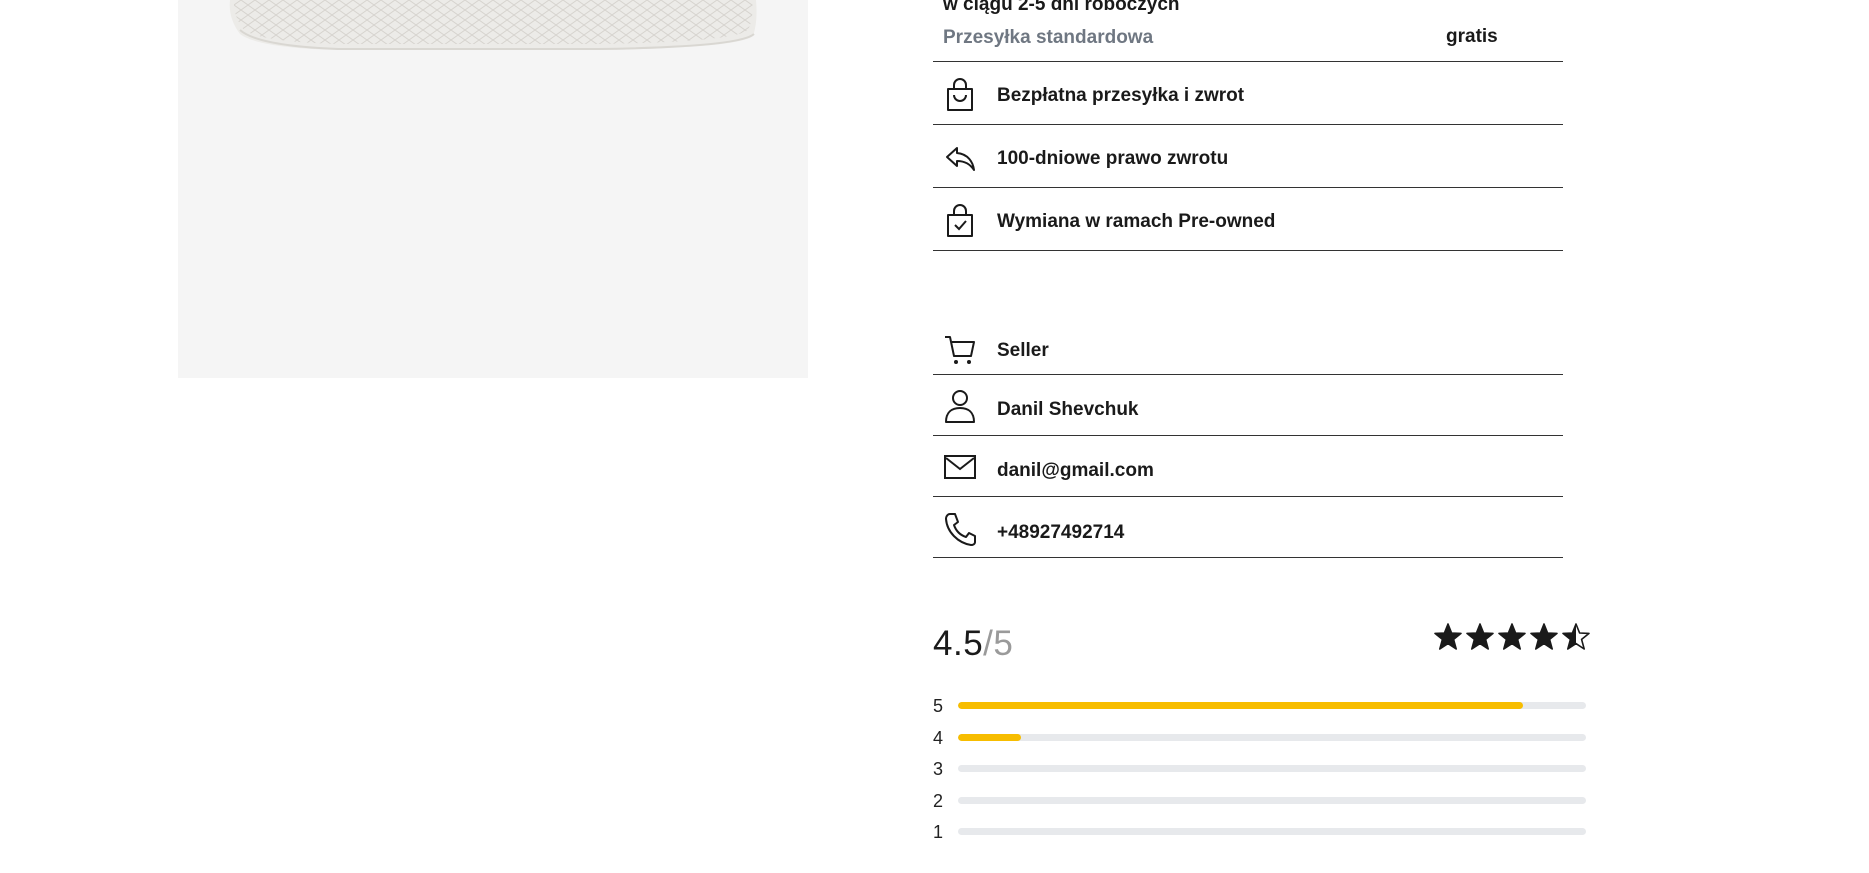 This screenshot has height=873, width=1869. What do you see at coordinates (960, 406) in the screenshot?
I see `user-icon` at bounding box center [960, 406].